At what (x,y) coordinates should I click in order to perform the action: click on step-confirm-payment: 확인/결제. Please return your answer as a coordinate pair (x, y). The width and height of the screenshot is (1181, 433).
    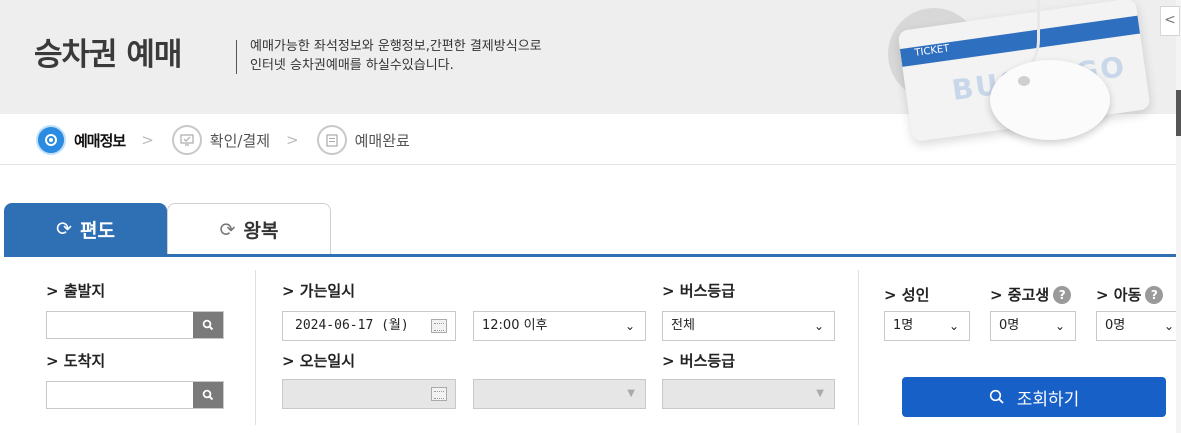
    Looking at the image, I should click on (221, 140).